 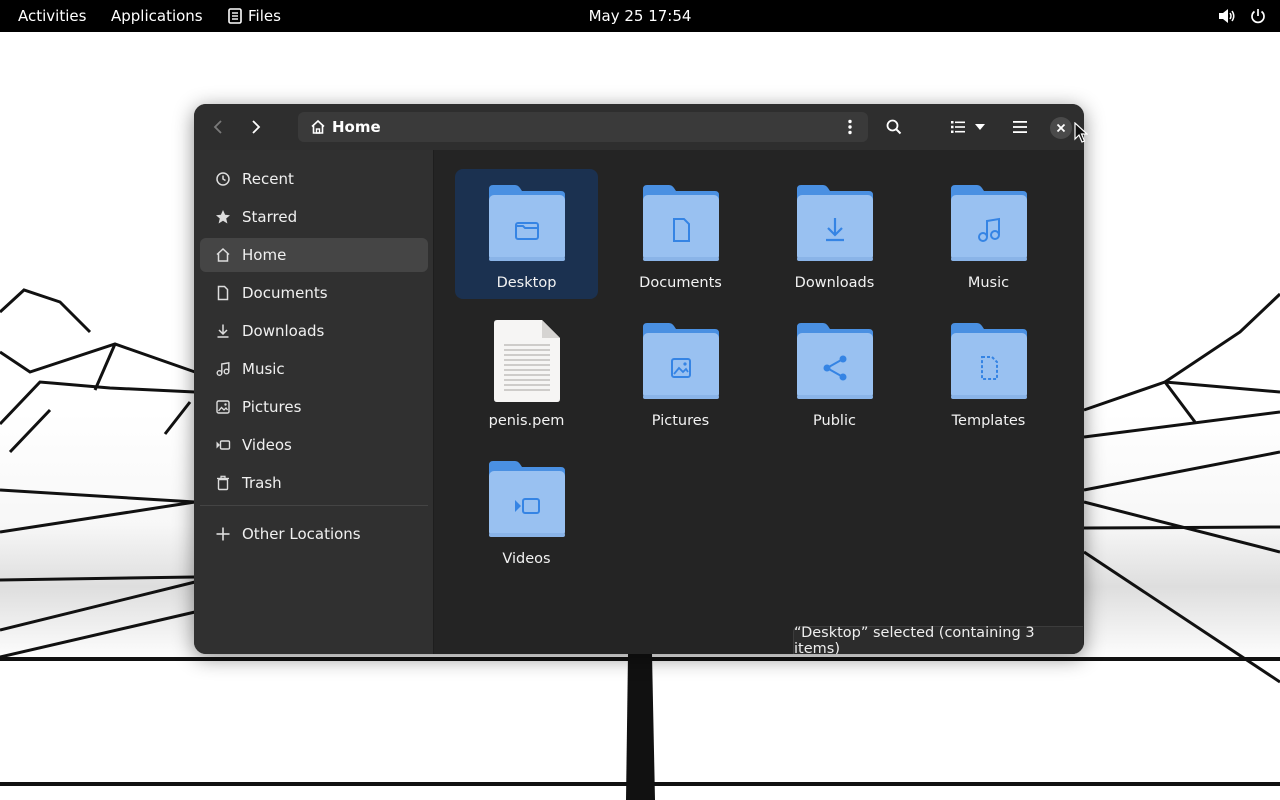 What do you see at coordinates (526, 361) in the screenshot?
I see `text-file-icon` at bounding box center [526, 361].